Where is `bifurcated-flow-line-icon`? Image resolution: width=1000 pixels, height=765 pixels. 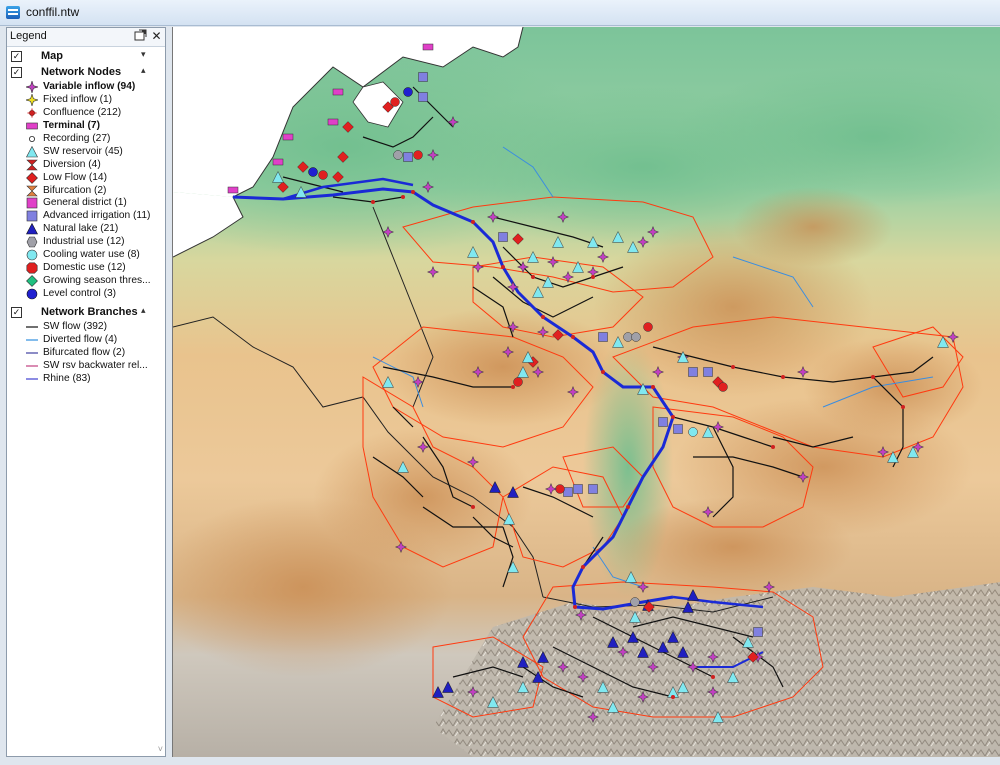 bifurcated-flow-line-icon is located at coordinates (32, 353).